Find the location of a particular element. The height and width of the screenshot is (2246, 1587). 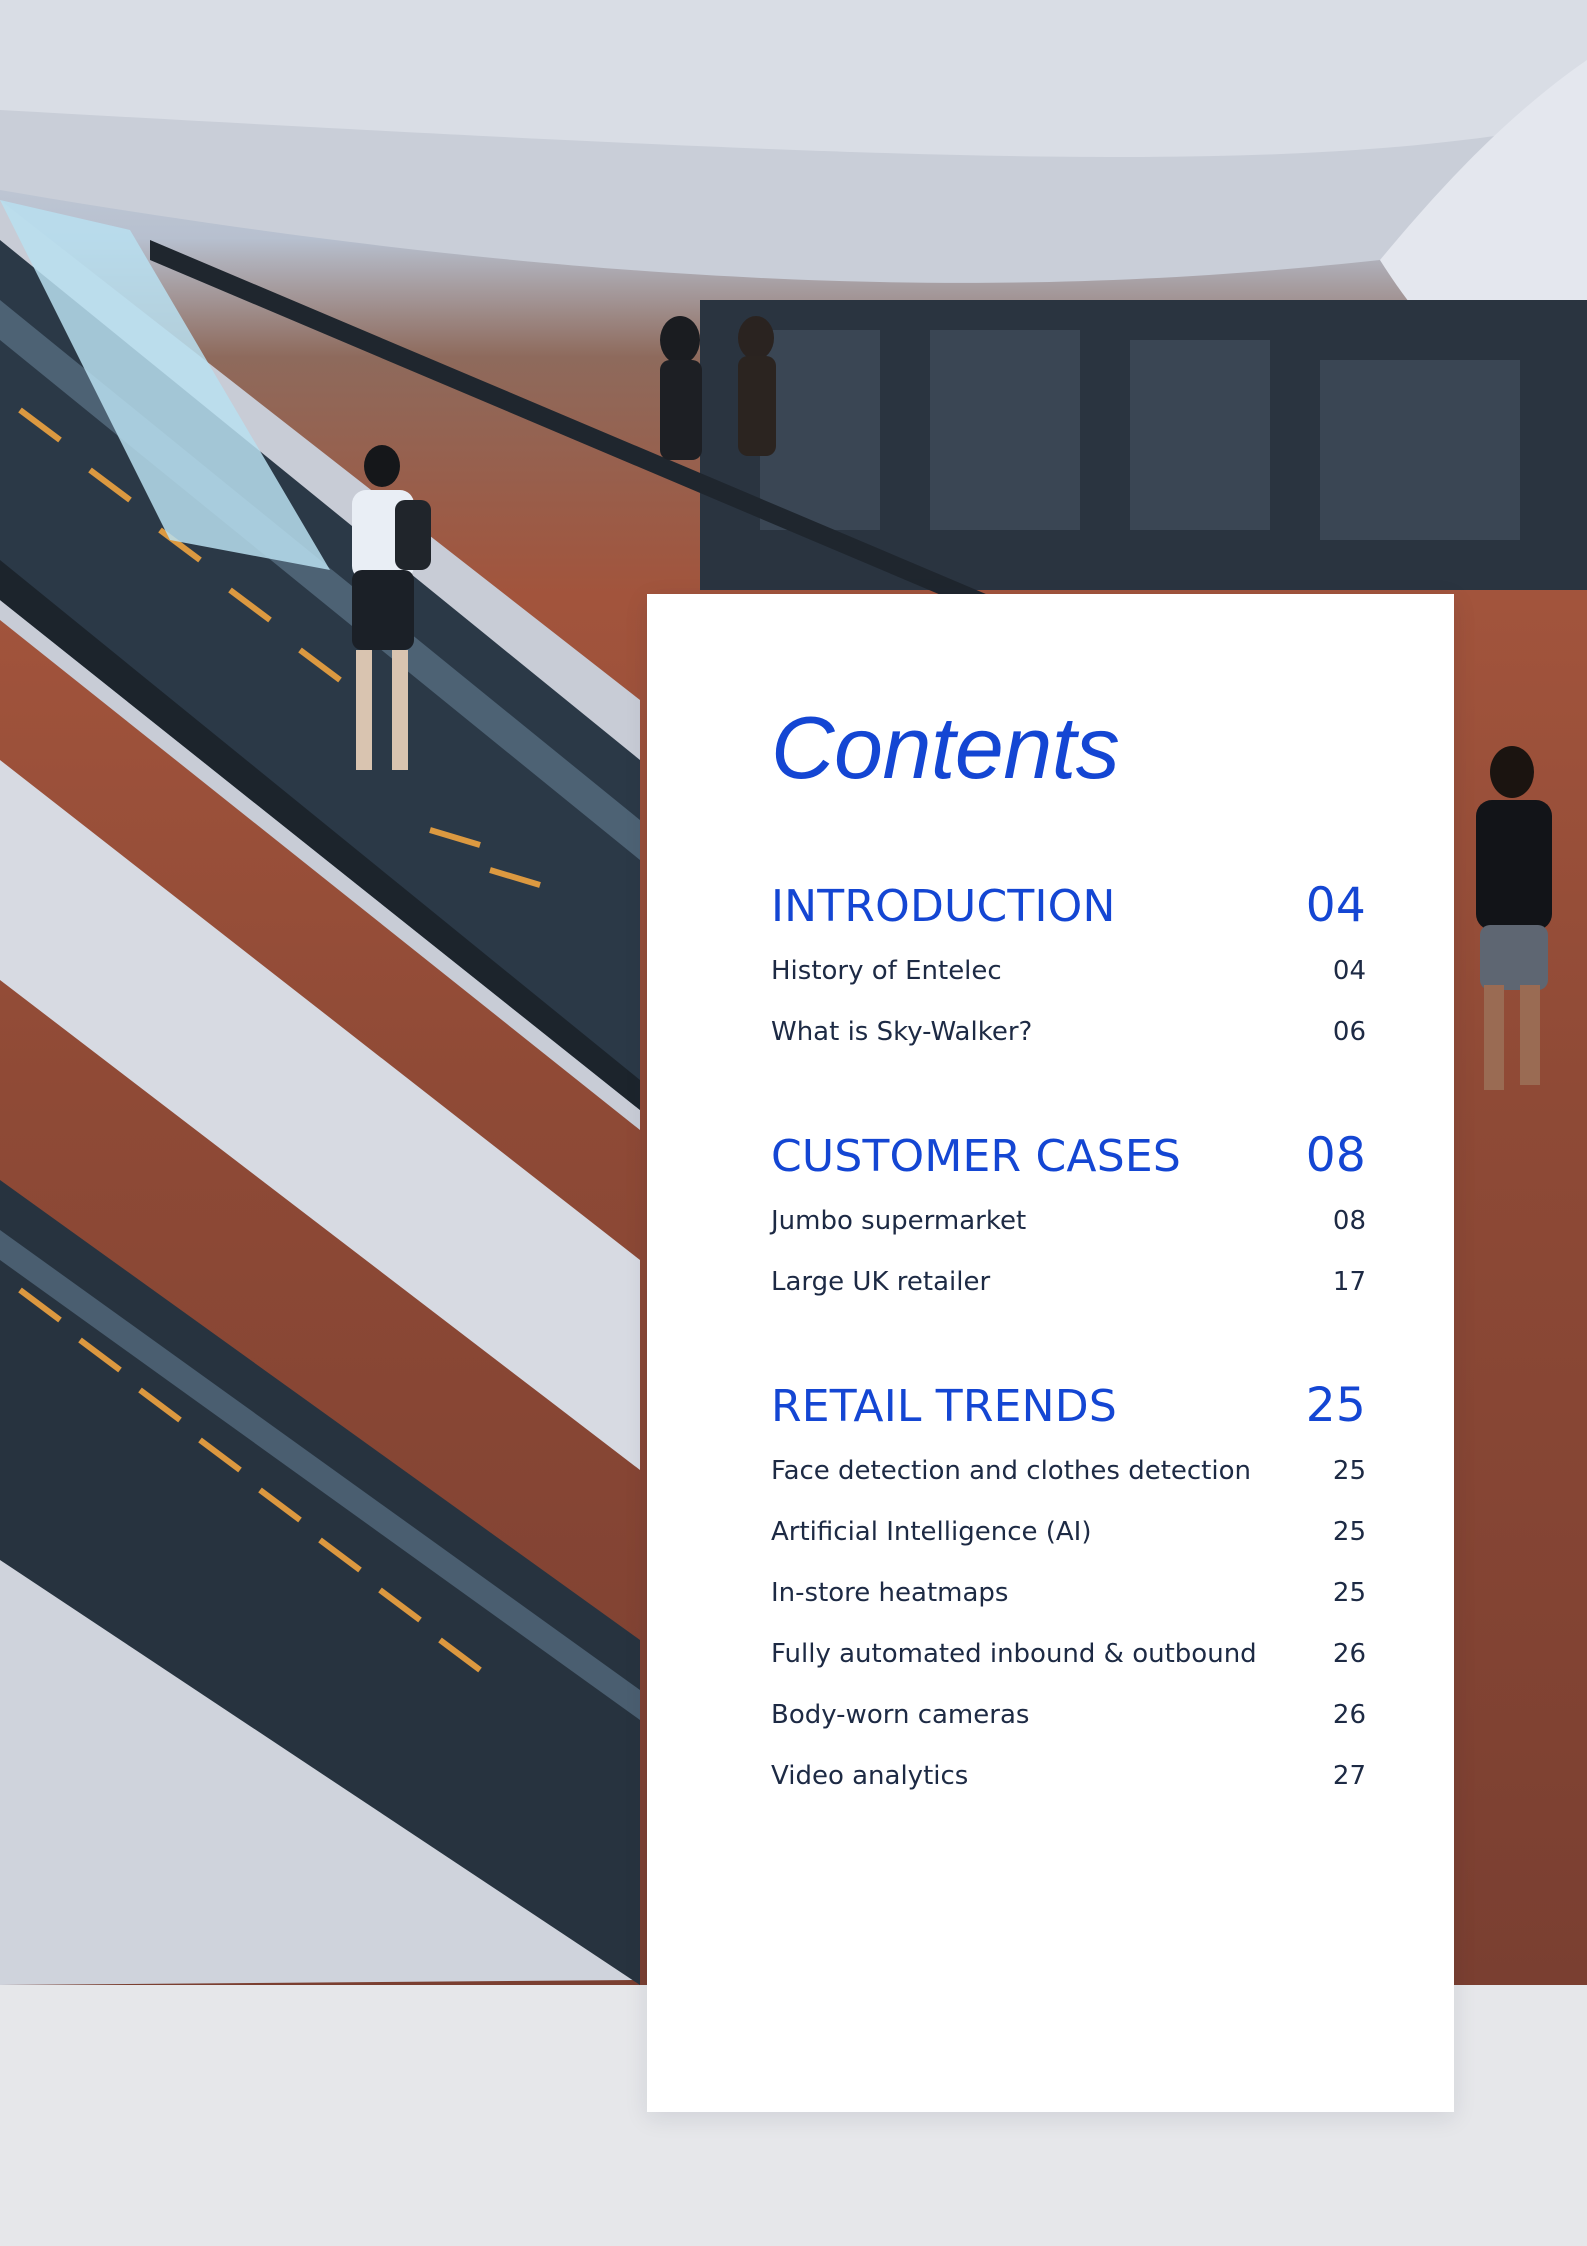

toc-entry: Large UK retailer 17 is located at coordinates (1068, 1282).